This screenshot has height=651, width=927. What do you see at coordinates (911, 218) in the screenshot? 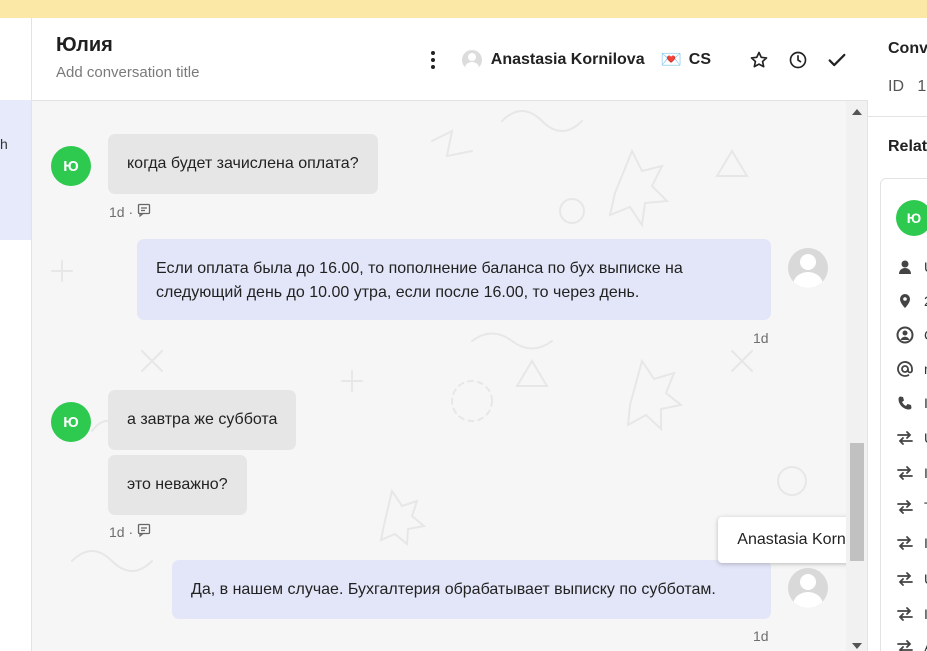
I see `contact-card-avatar: Ю` at bounding box center [911, 218].